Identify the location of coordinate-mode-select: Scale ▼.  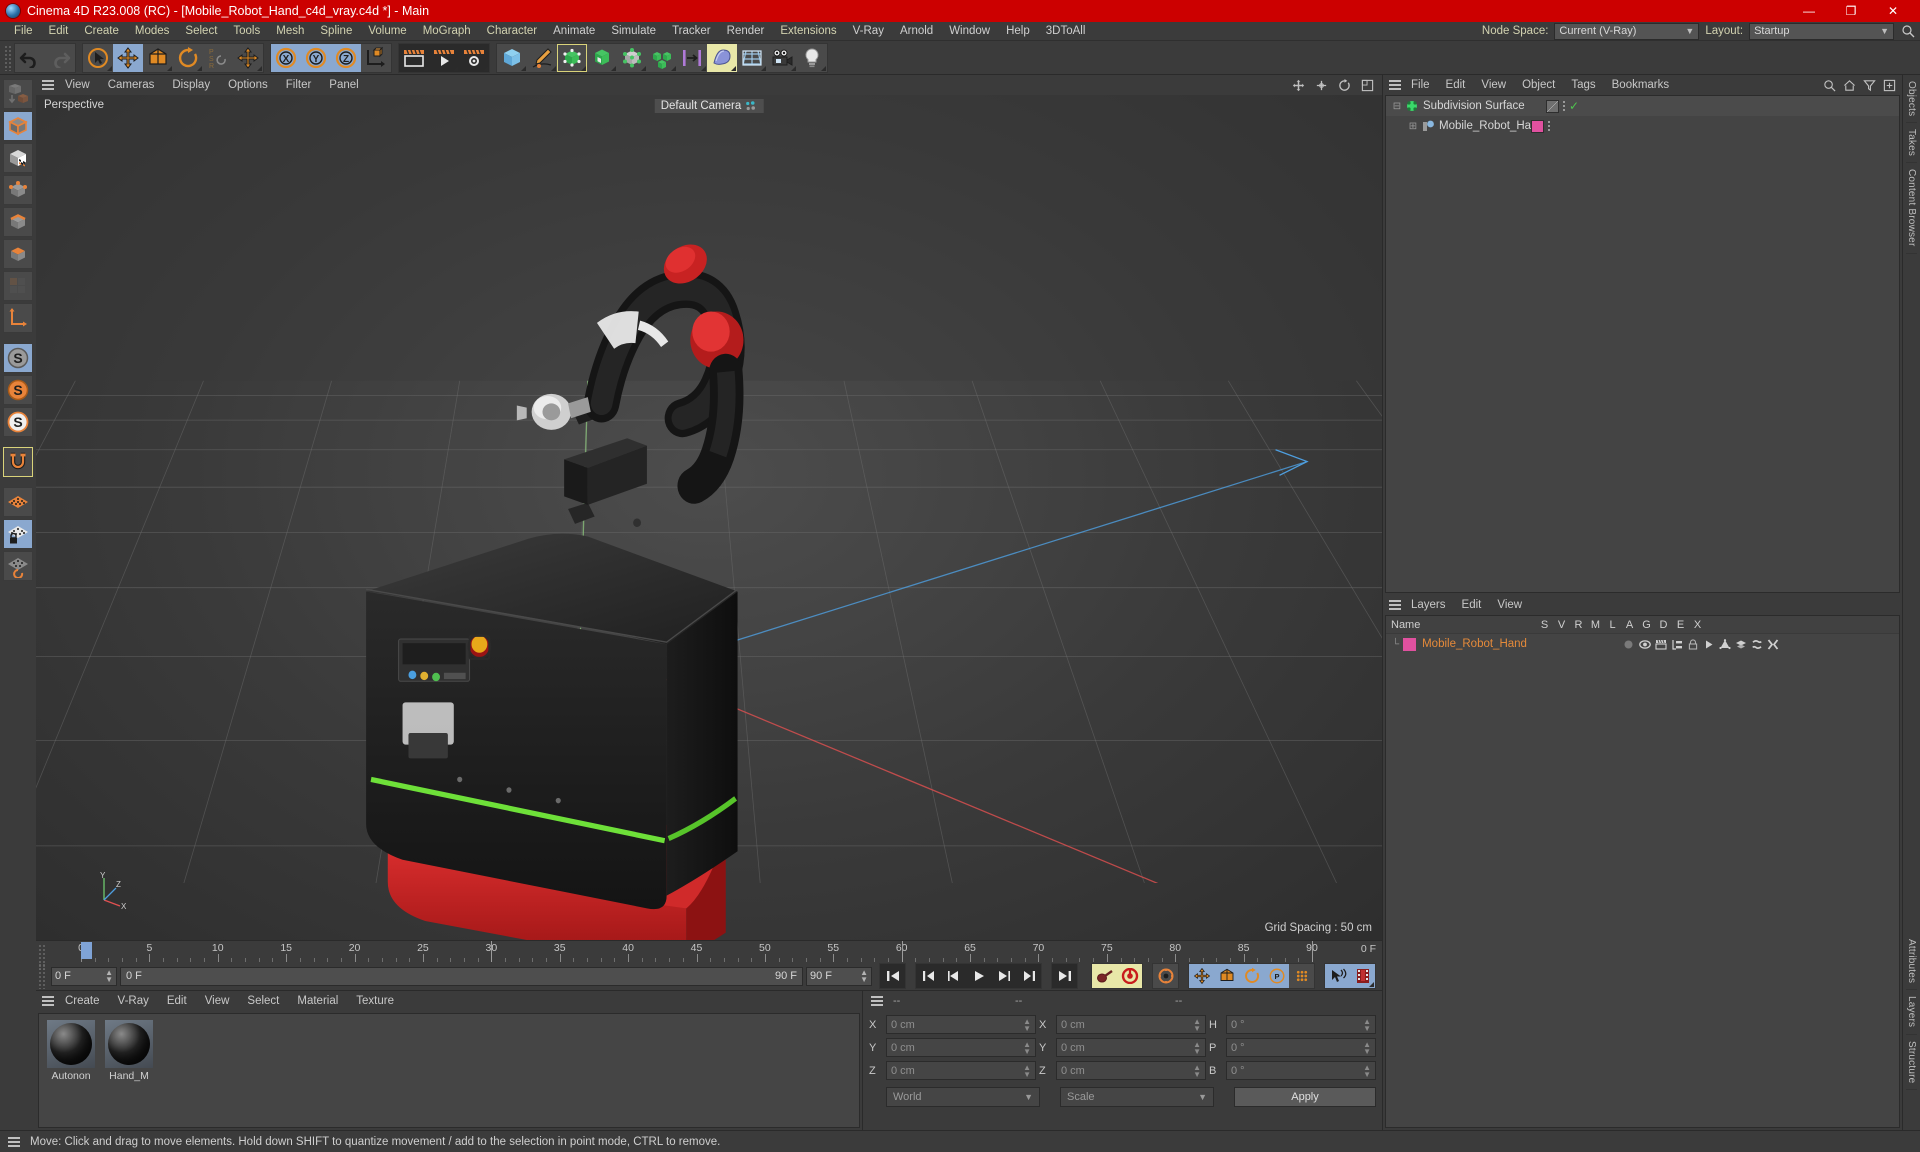
(1137, 1097).